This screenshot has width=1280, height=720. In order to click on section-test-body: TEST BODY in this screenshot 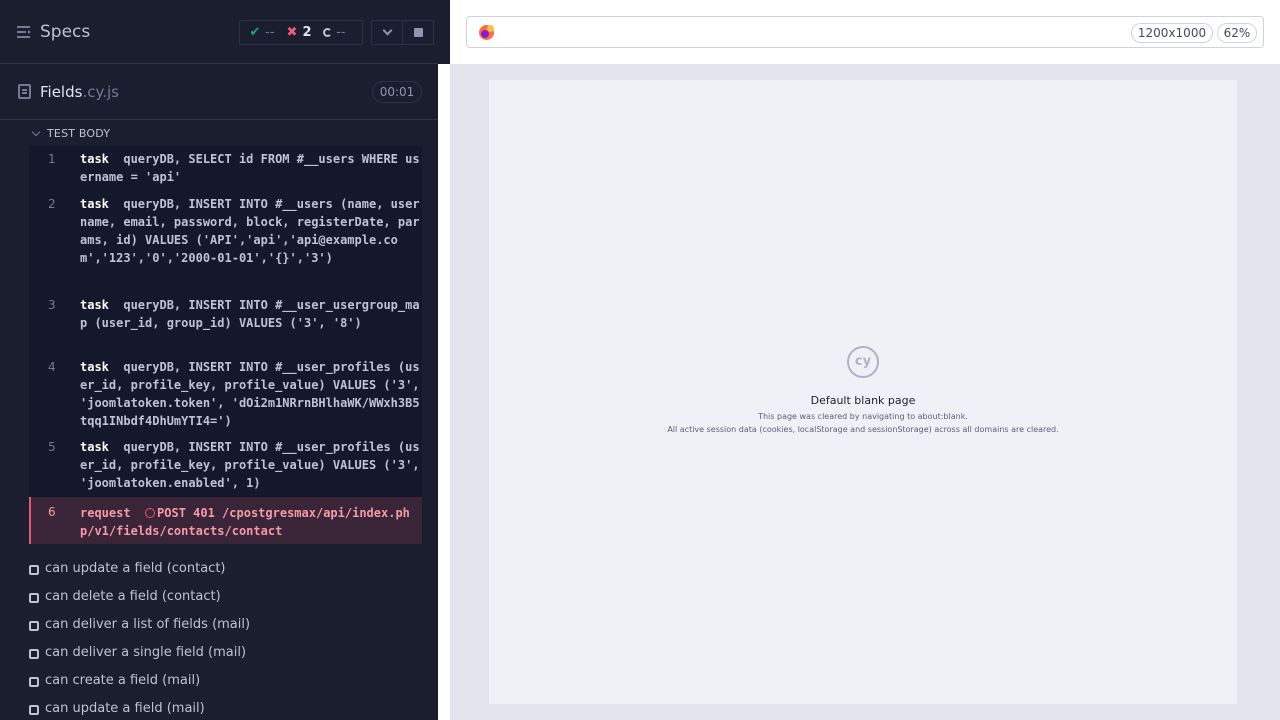, I will do `click(78, 133)`.